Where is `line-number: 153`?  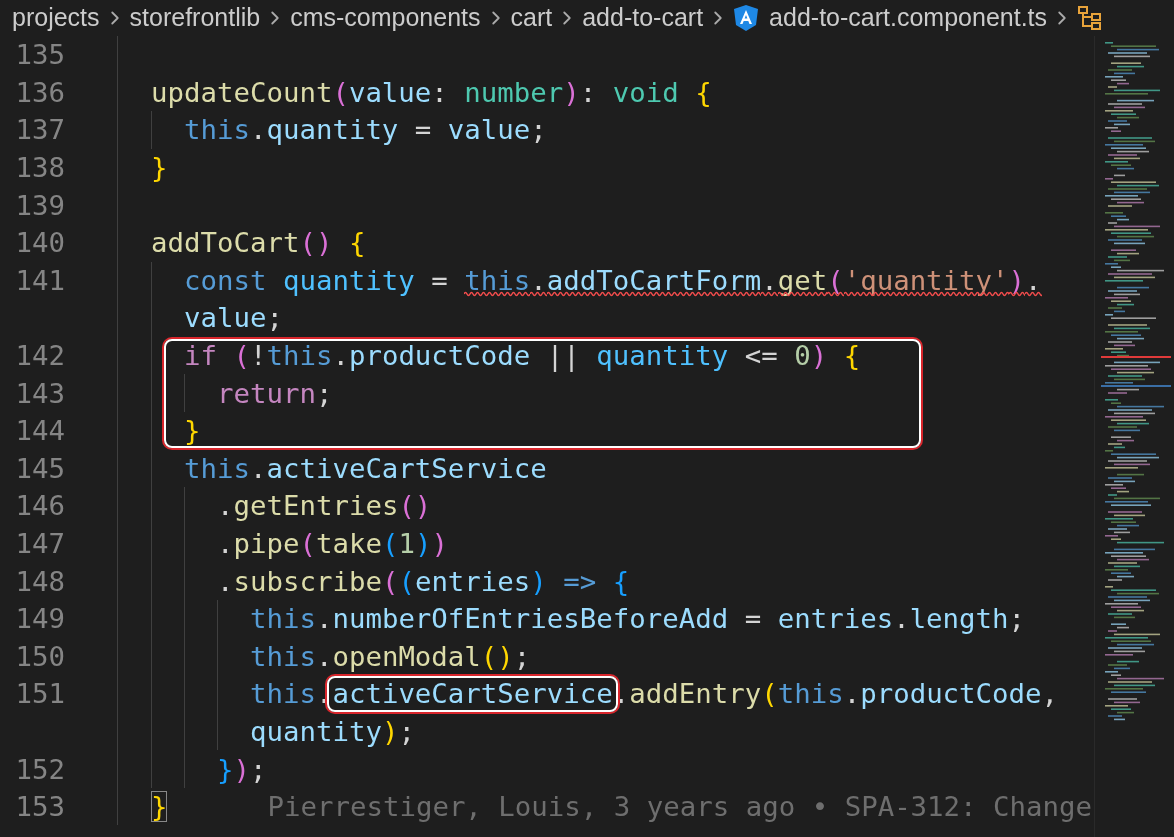
line-number: 153 is located at coordinates (40, 807).